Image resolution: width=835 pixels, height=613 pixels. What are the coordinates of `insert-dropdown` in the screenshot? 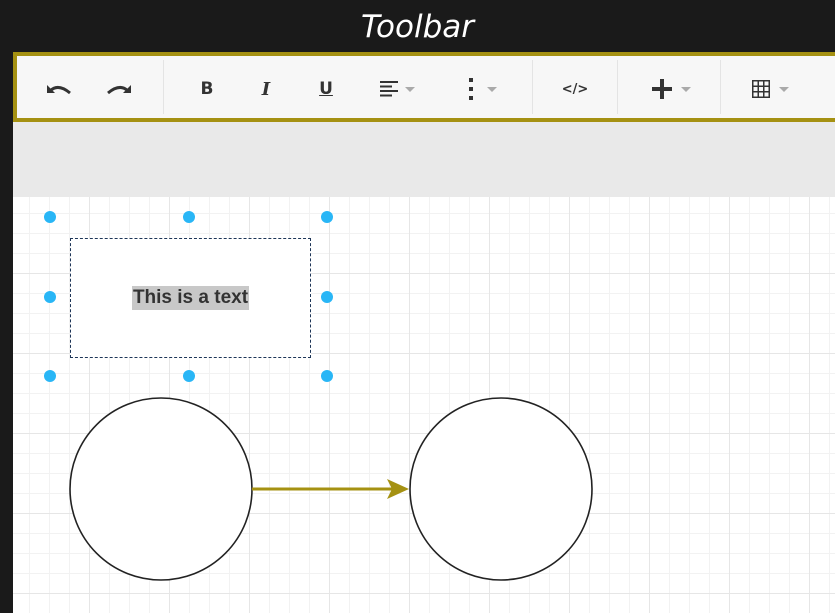 It's located at (671, 89).